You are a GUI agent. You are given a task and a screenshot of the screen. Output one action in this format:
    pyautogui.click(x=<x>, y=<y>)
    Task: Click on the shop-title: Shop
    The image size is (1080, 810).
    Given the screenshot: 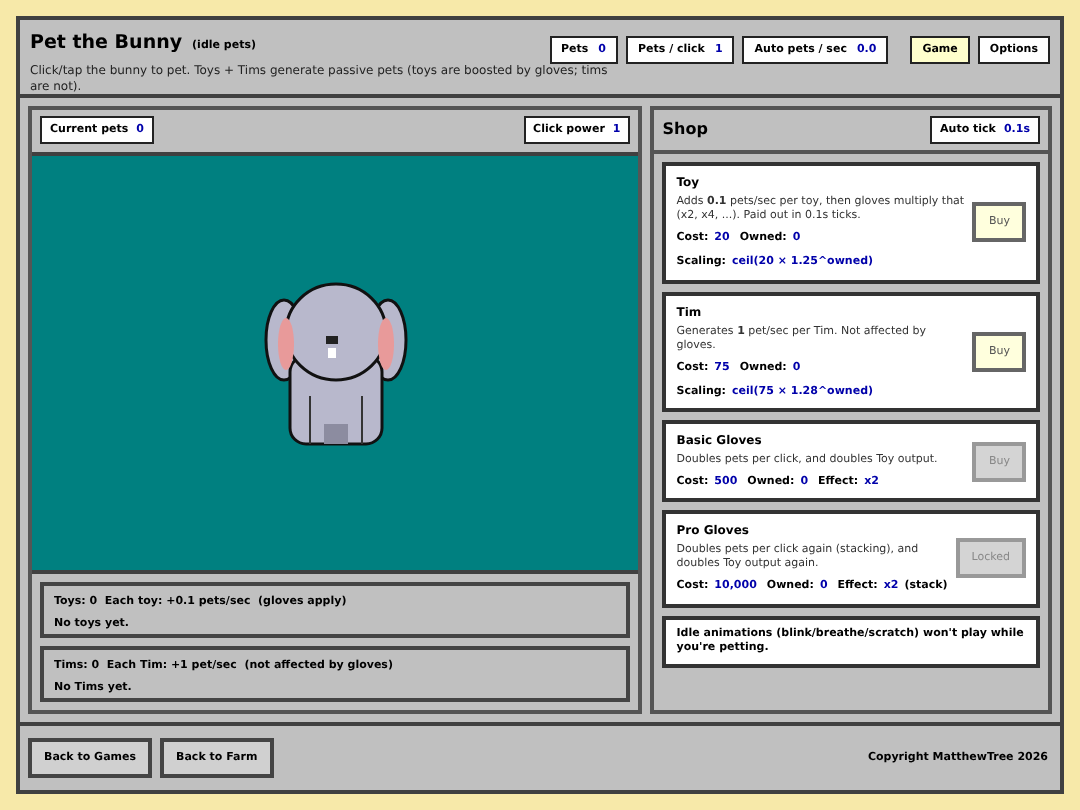 What is the action you would take?
    pyautogui.click(x=685, y=130)
    